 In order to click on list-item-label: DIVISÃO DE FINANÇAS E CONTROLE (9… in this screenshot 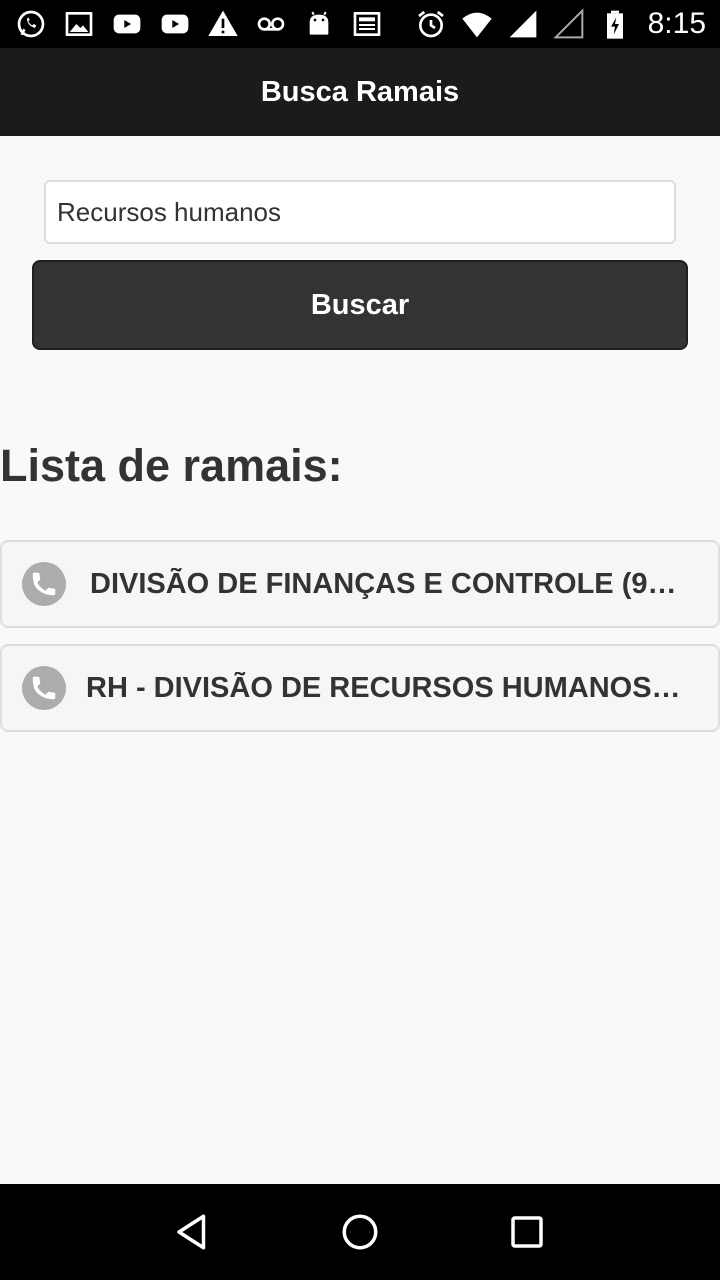, I will do `click(383, 583)`.